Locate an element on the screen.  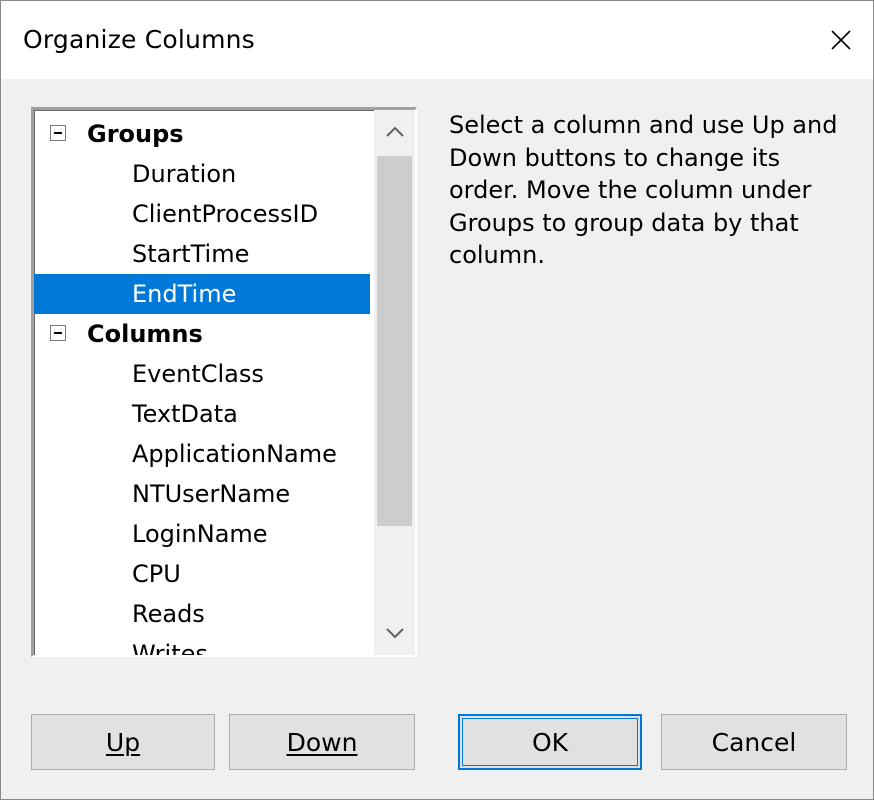
tree-item-label: Duration is located at coordinates (184, 174).